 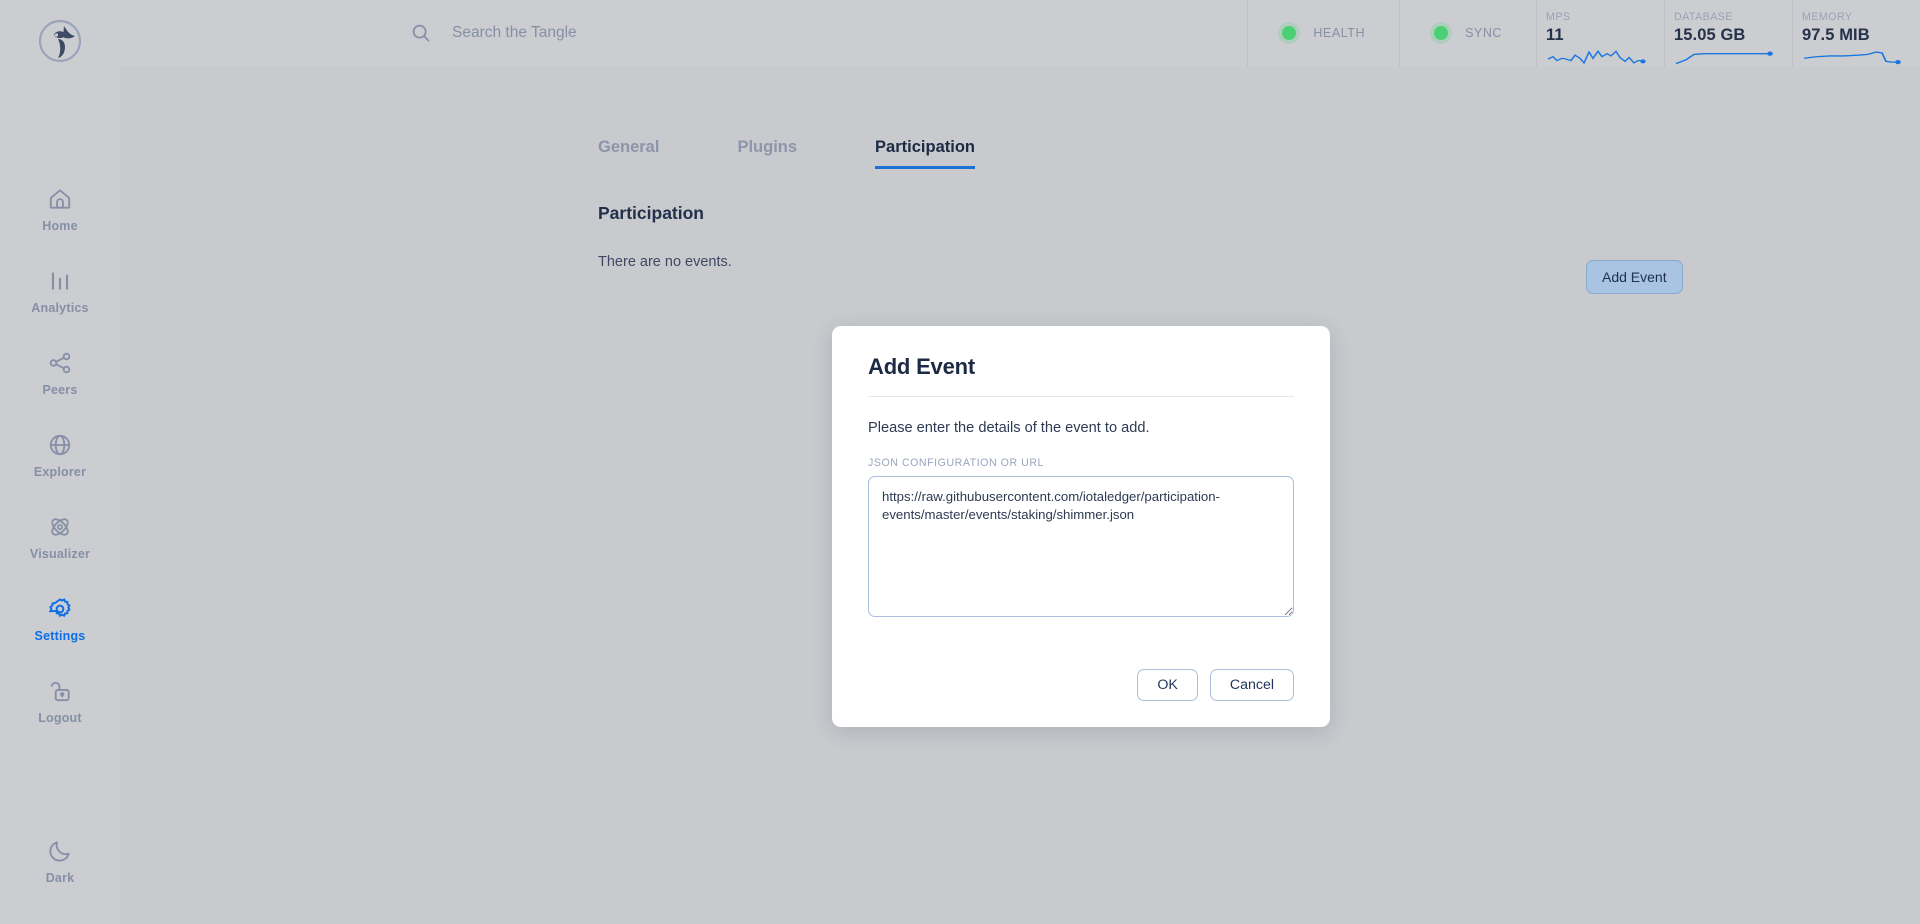 I want to click on theme-toggle-dark: Dark, so click(x=60, y=861).